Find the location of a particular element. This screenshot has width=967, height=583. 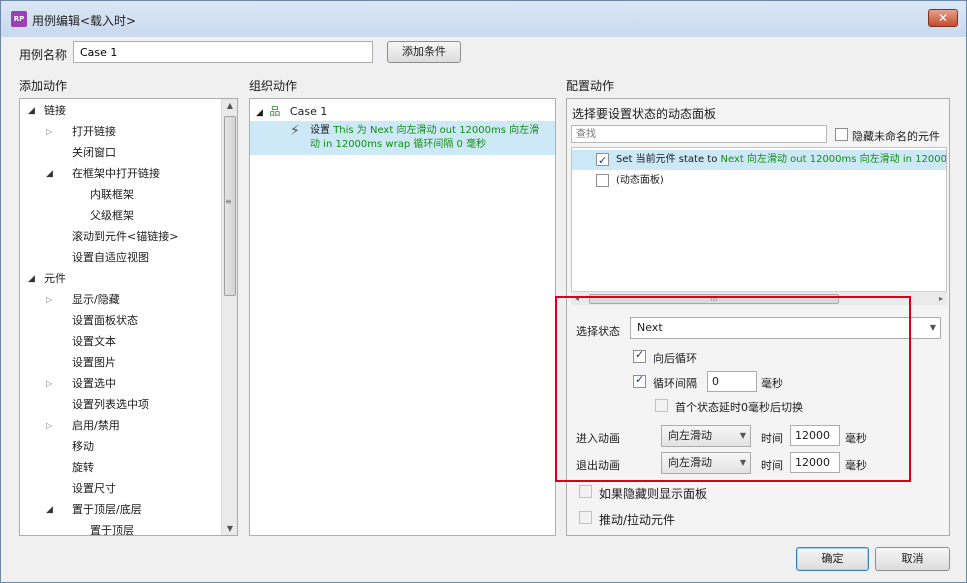

hide-unnamed-checkbox is located at coordinates (841, 134).